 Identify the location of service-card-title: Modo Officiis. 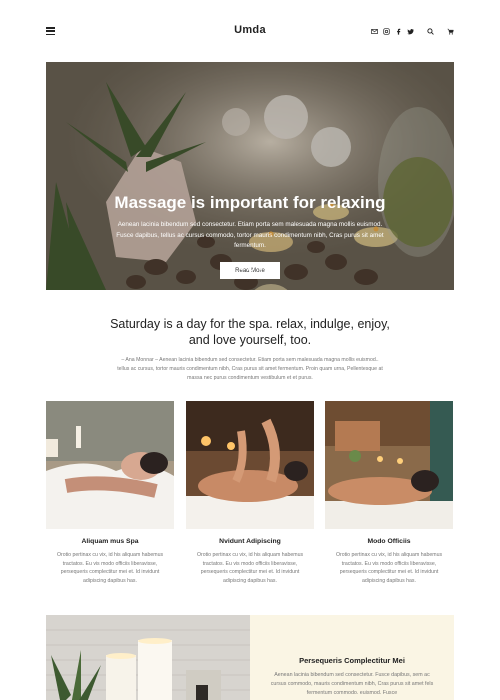
(389, 541).